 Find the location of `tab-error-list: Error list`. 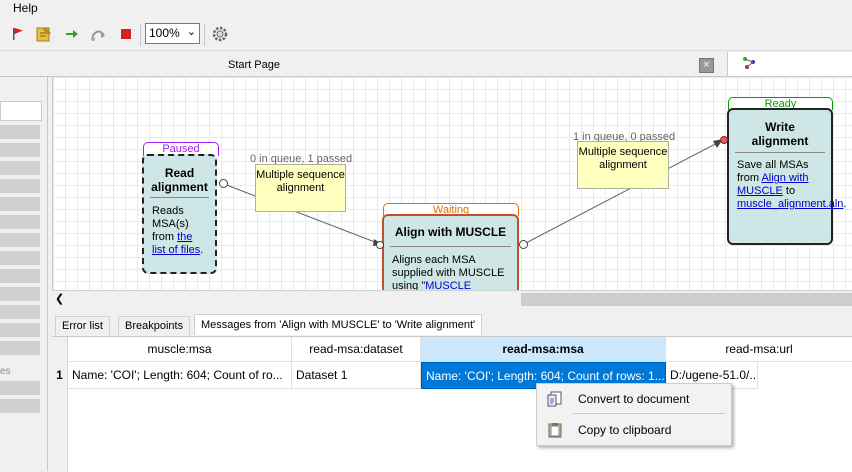

tab-error-list: Error list is located at coordinates (82, 325).